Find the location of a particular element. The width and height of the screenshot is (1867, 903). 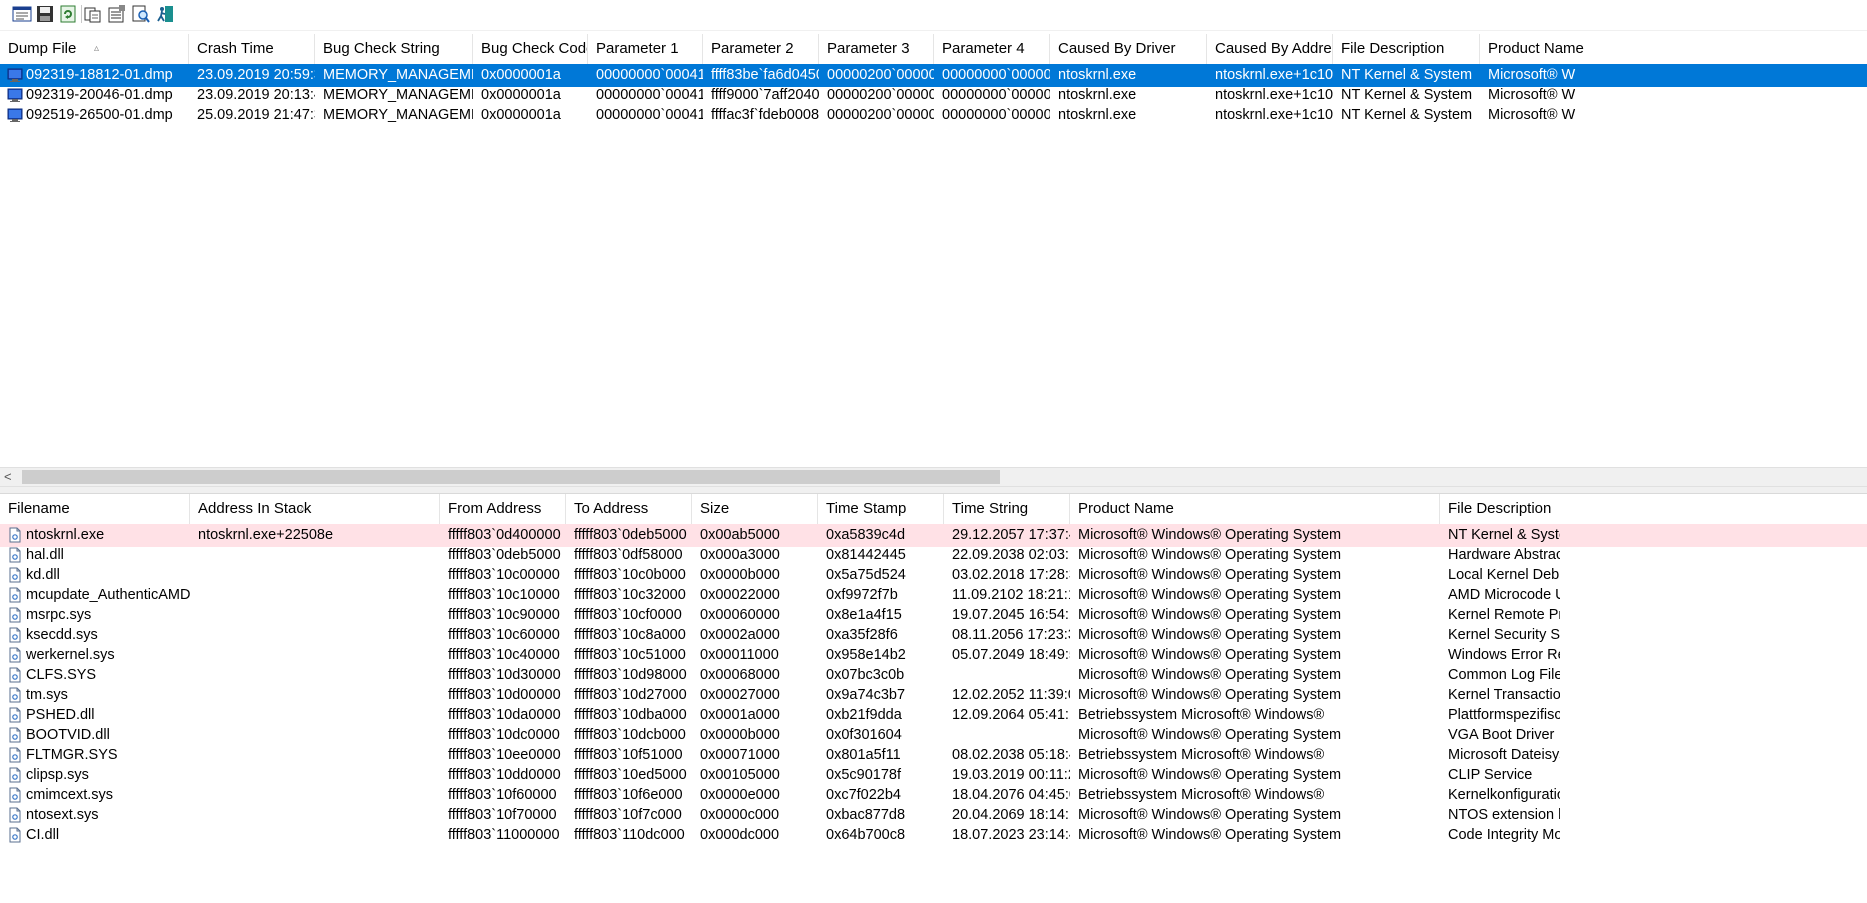

column-header-parameter-4: Parameter 4 is located at coordinates (992, 49).